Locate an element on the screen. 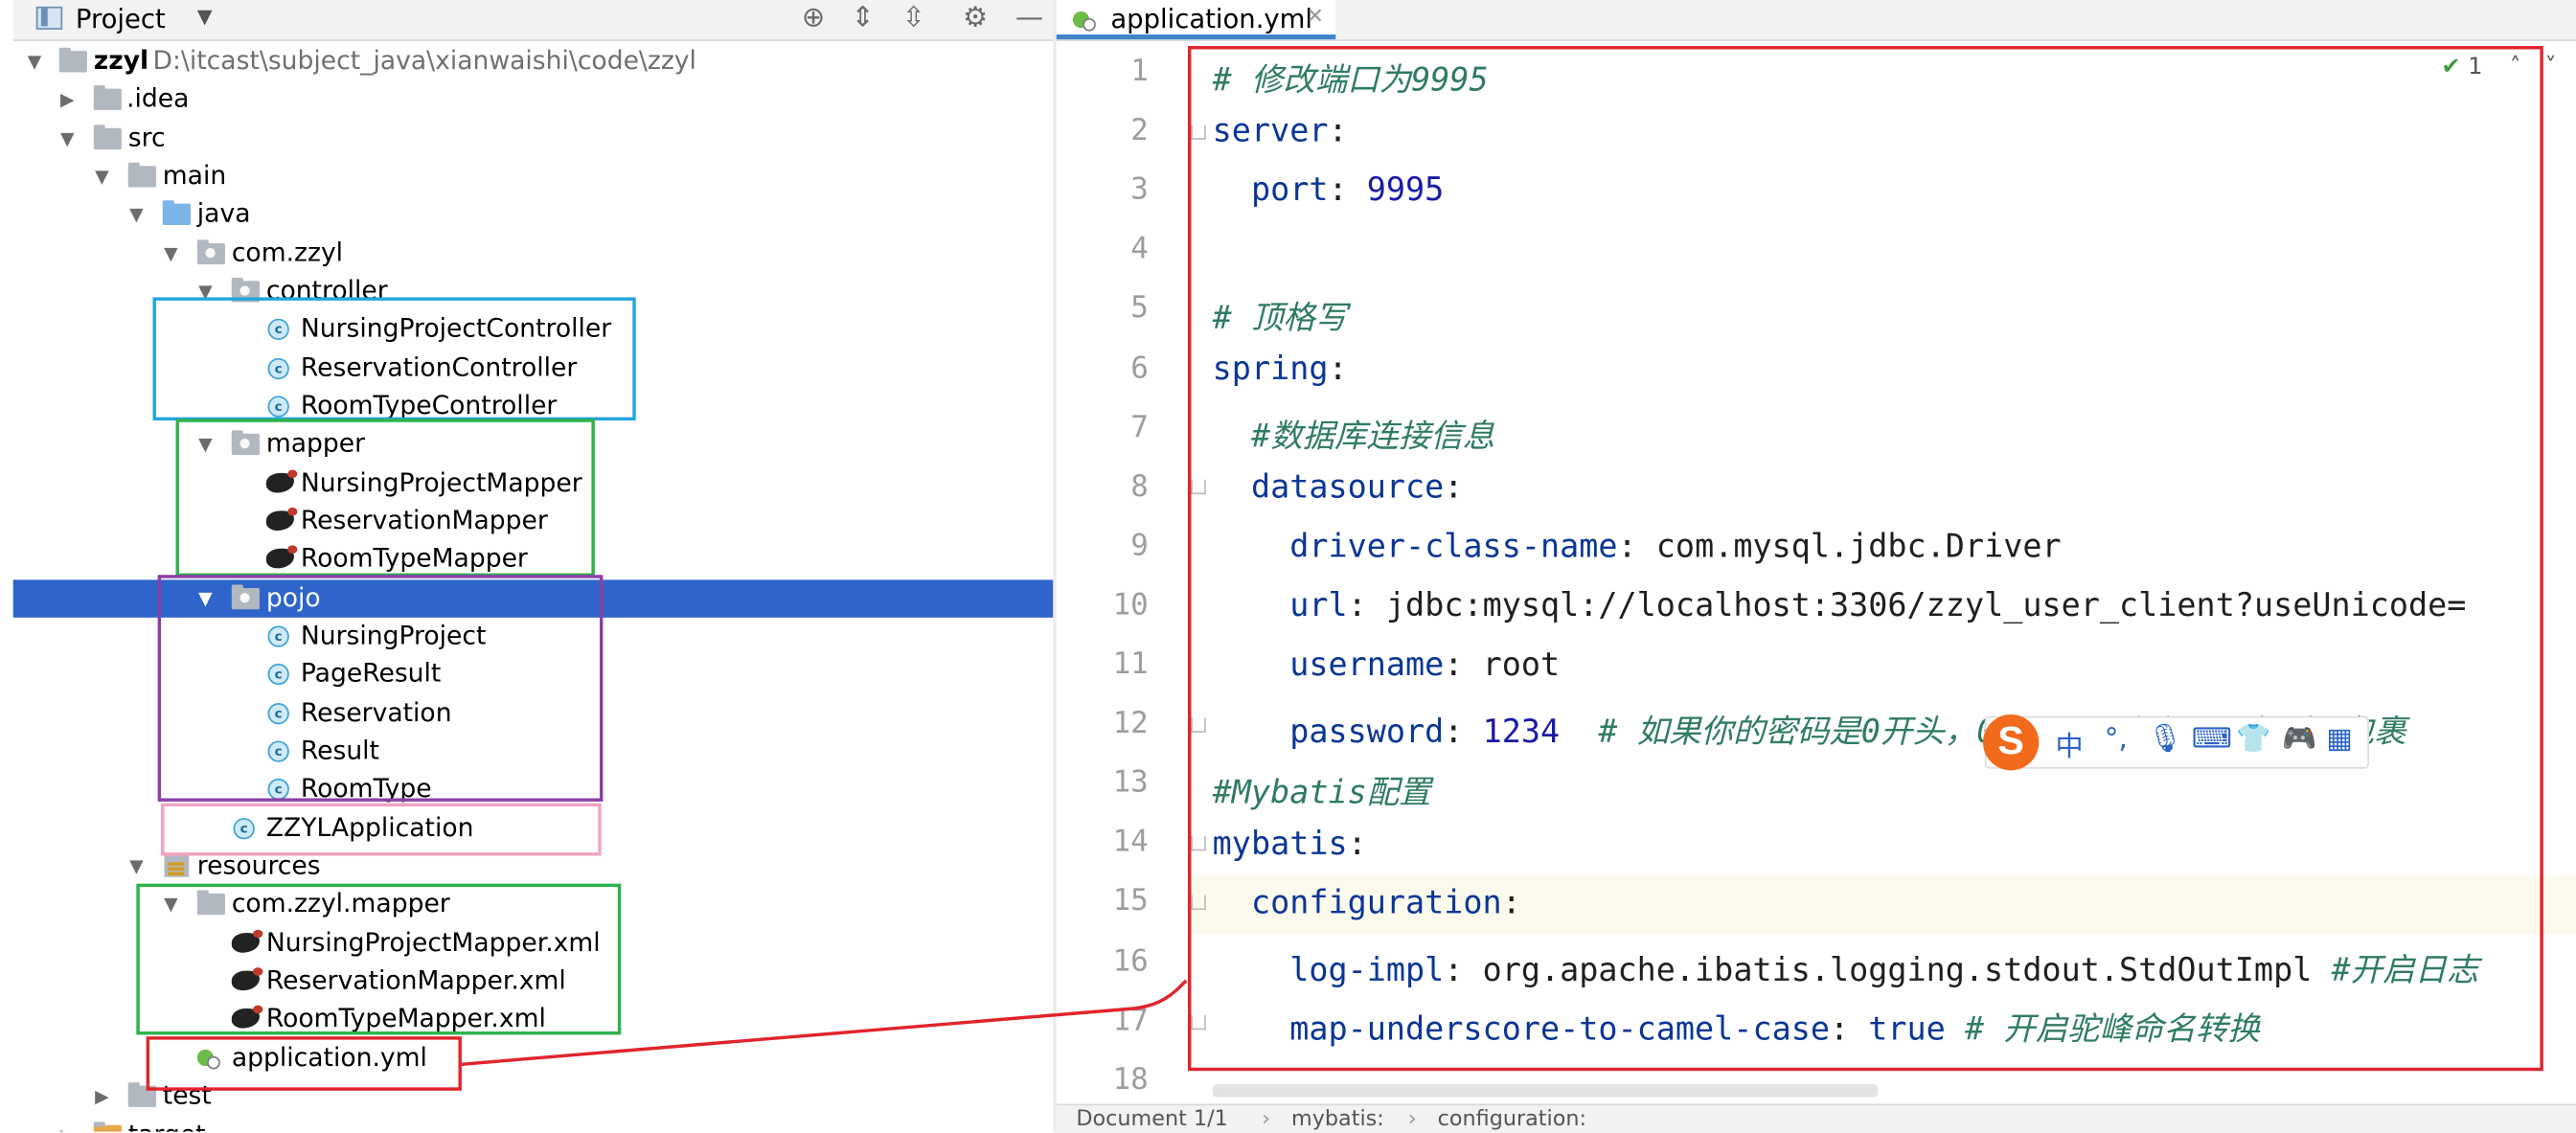  skin-icon: 👕 is located at coordinates (2253, 739).